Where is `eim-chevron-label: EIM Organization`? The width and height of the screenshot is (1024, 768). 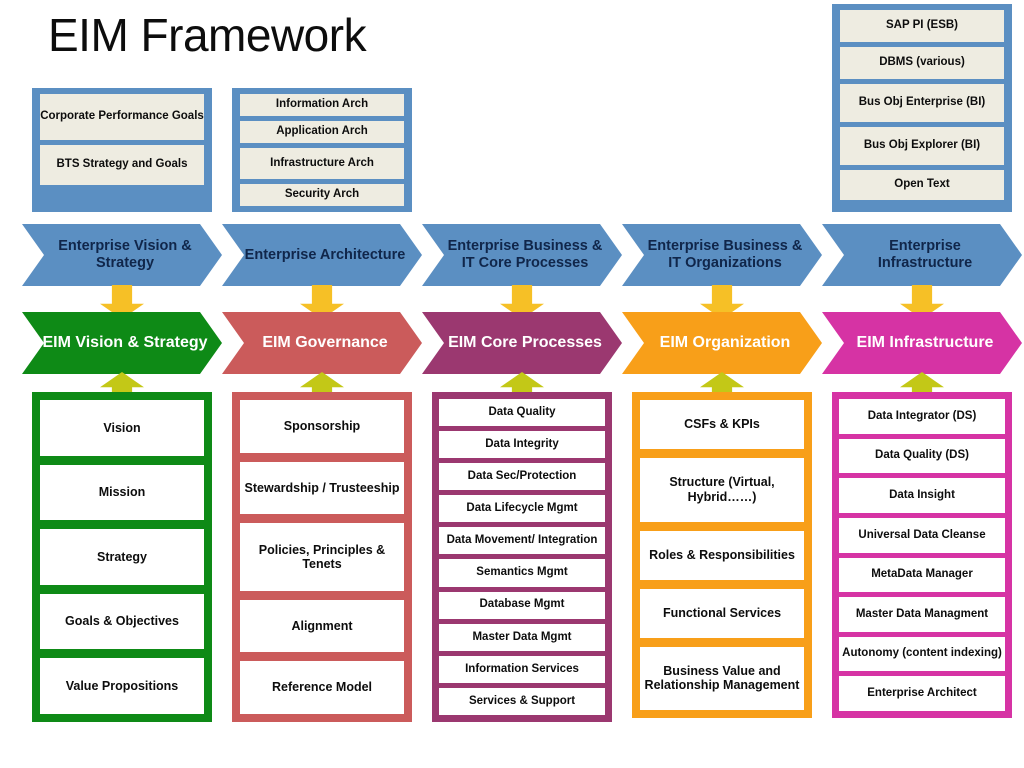 eim-chevron-label: EIM Organization is located at coordinates (725, 342).